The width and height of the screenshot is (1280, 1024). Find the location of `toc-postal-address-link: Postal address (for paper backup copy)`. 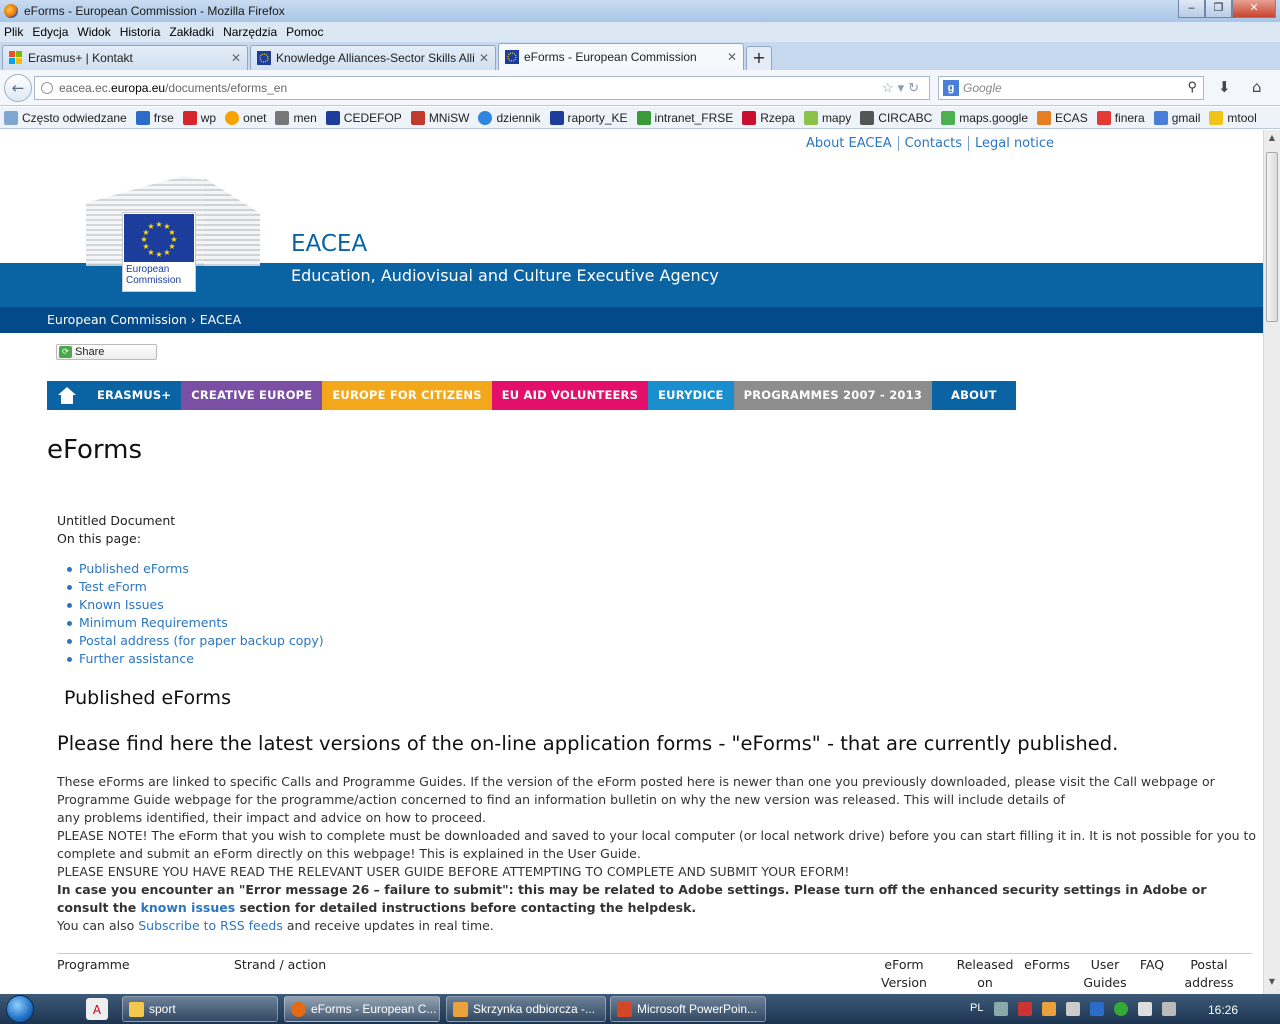

toc-postal-address-link: Postal address (for paper backup copy) is located at coordinates (201, 640).